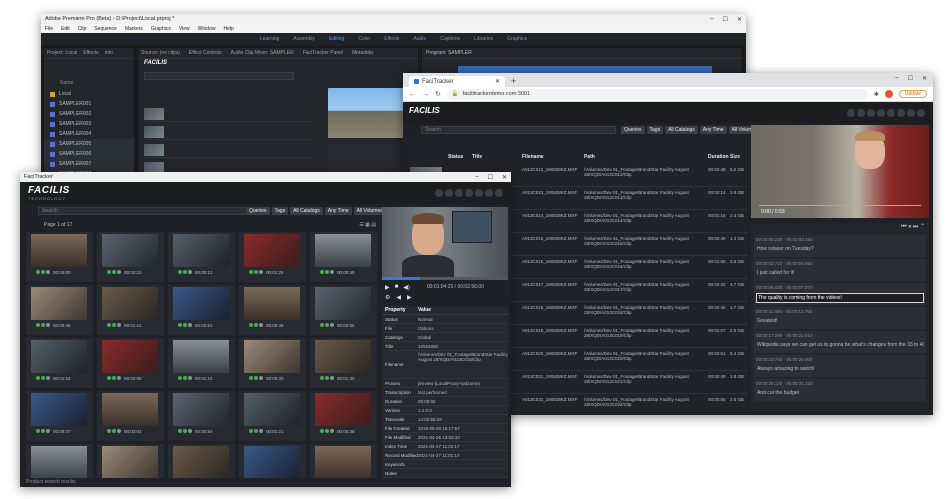  Describe the element at coordinates (876, 94) in the screenshot. I see `extensions-icon: ✱` at that location.